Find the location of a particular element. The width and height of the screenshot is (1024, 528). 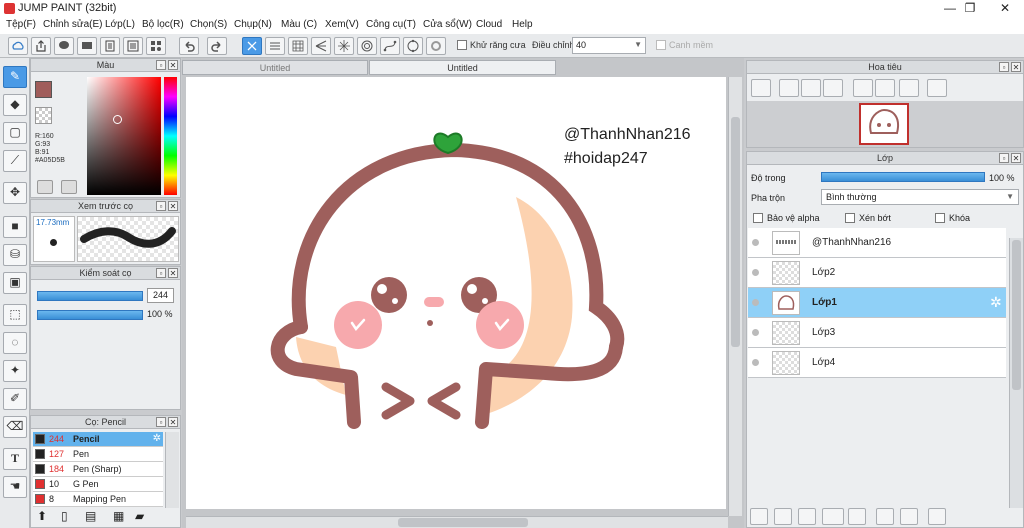

canvas-horizontal-scrollbar is located at coordinates (457, 522).